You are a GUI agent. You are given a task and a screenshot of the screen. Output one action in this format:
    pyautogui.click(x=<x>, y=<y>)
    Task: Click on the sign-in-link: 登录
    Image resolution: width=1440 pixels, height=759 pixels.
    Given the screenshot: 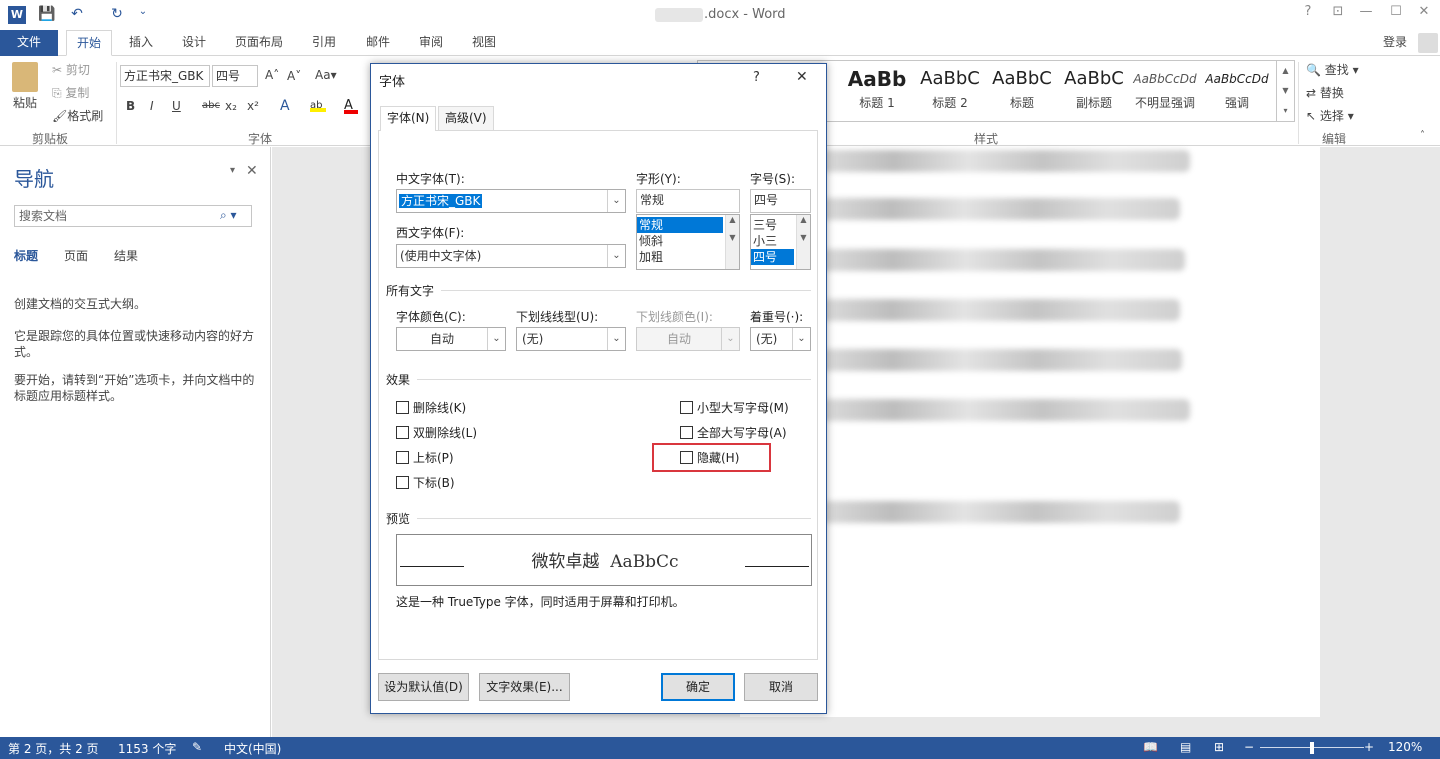 What is the action you would take?
    pyautogui.click(x=1395, y=43)
    